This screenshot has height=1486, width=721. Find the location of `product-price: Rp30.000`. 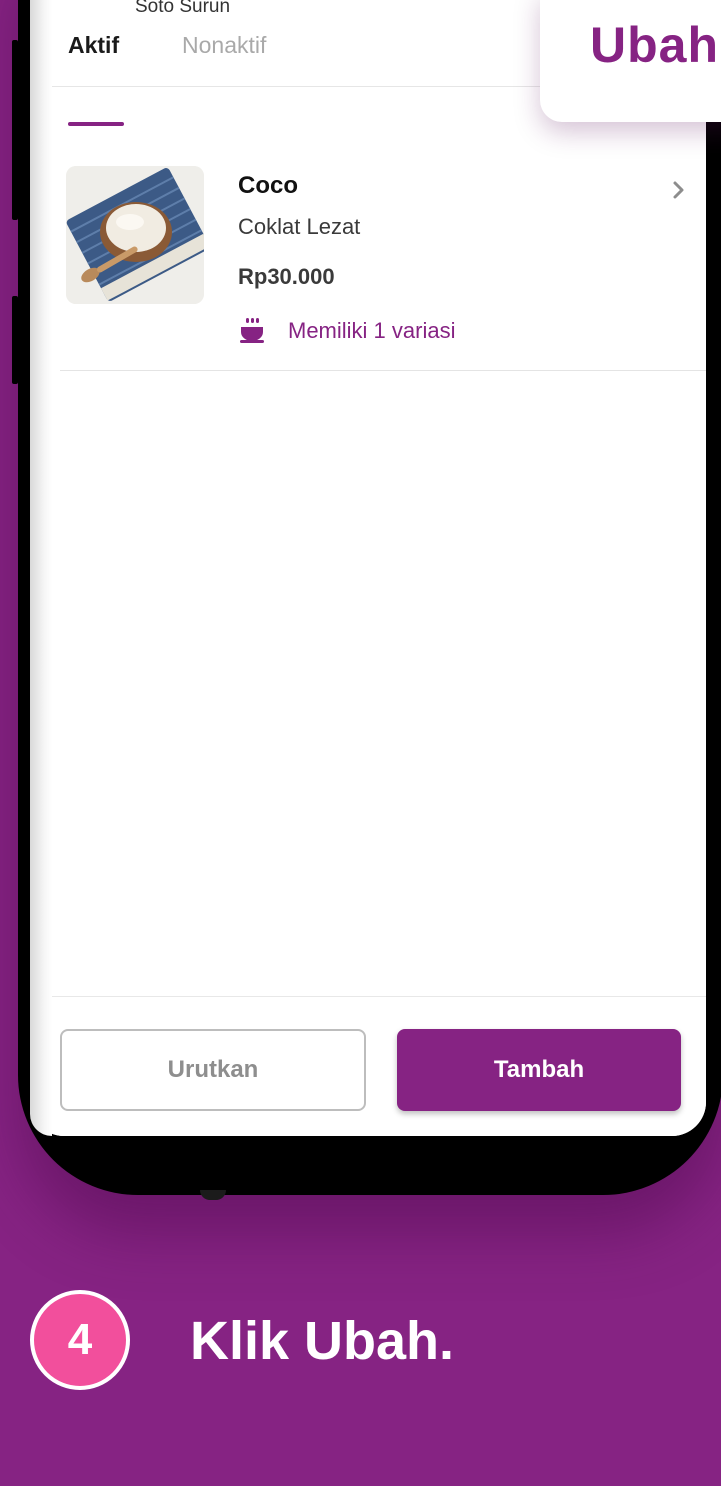

product-price: Rp30.000 is located at coordinates (286, 276).